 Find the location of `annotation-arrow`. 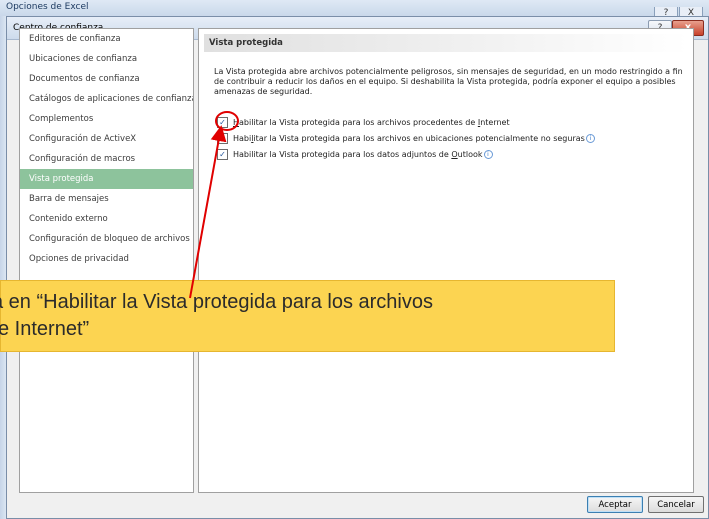

annotation-arrow is located at coordinates (208, 212).